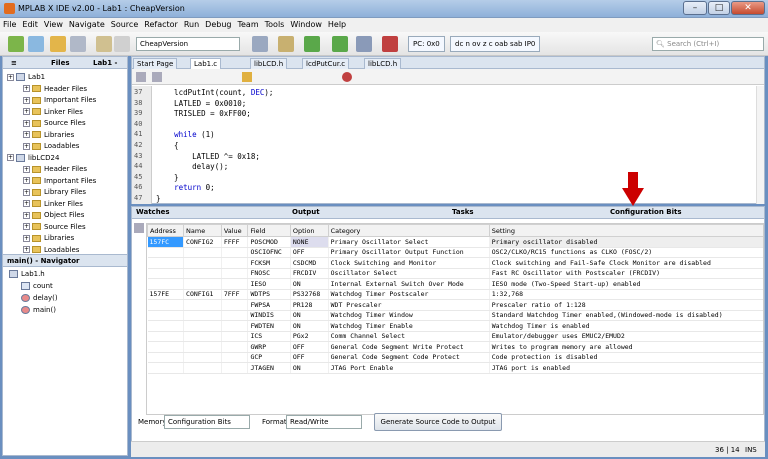 This screenshot has height=459, width=768. Describe the element at coordinates (695, 8) in the screenshot. I see `minimize-button: –` at that location.